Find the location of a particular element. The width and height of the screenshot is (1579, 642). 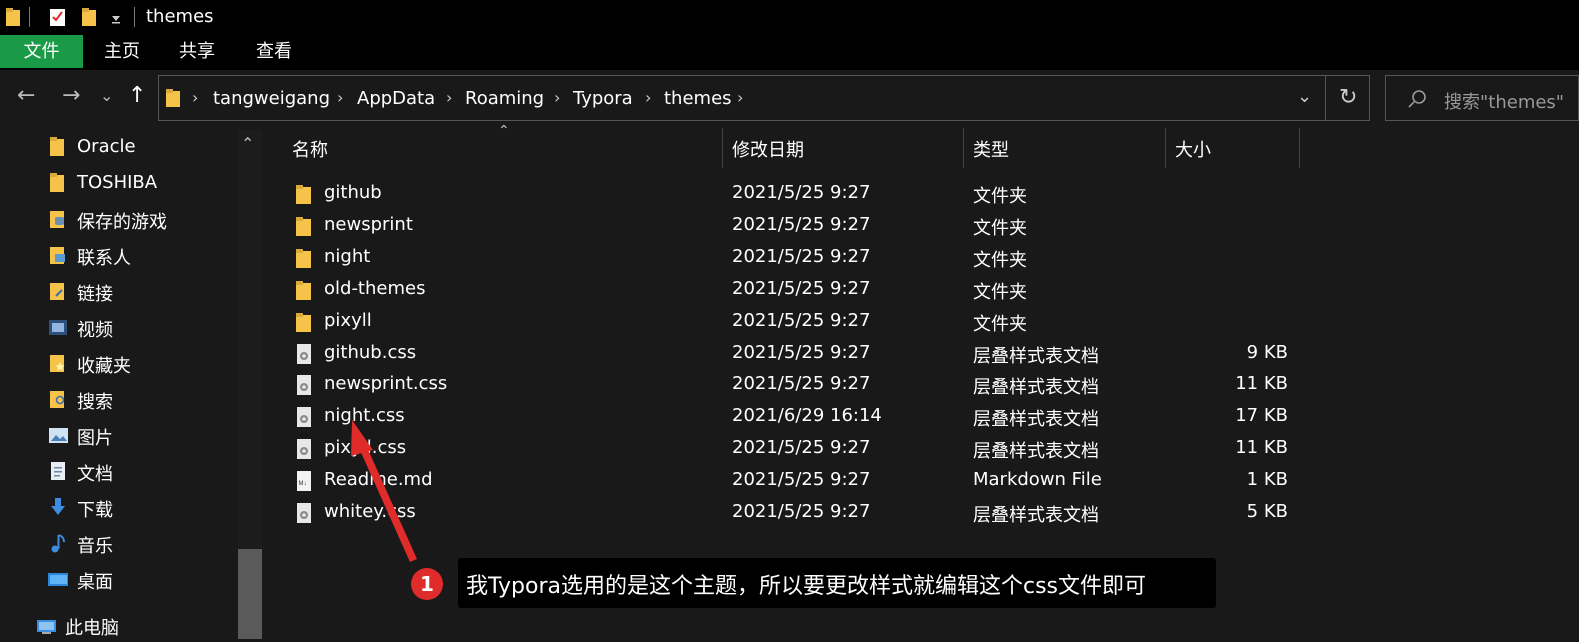

column-header-type: 类型 is located at coordinates (991, 149).